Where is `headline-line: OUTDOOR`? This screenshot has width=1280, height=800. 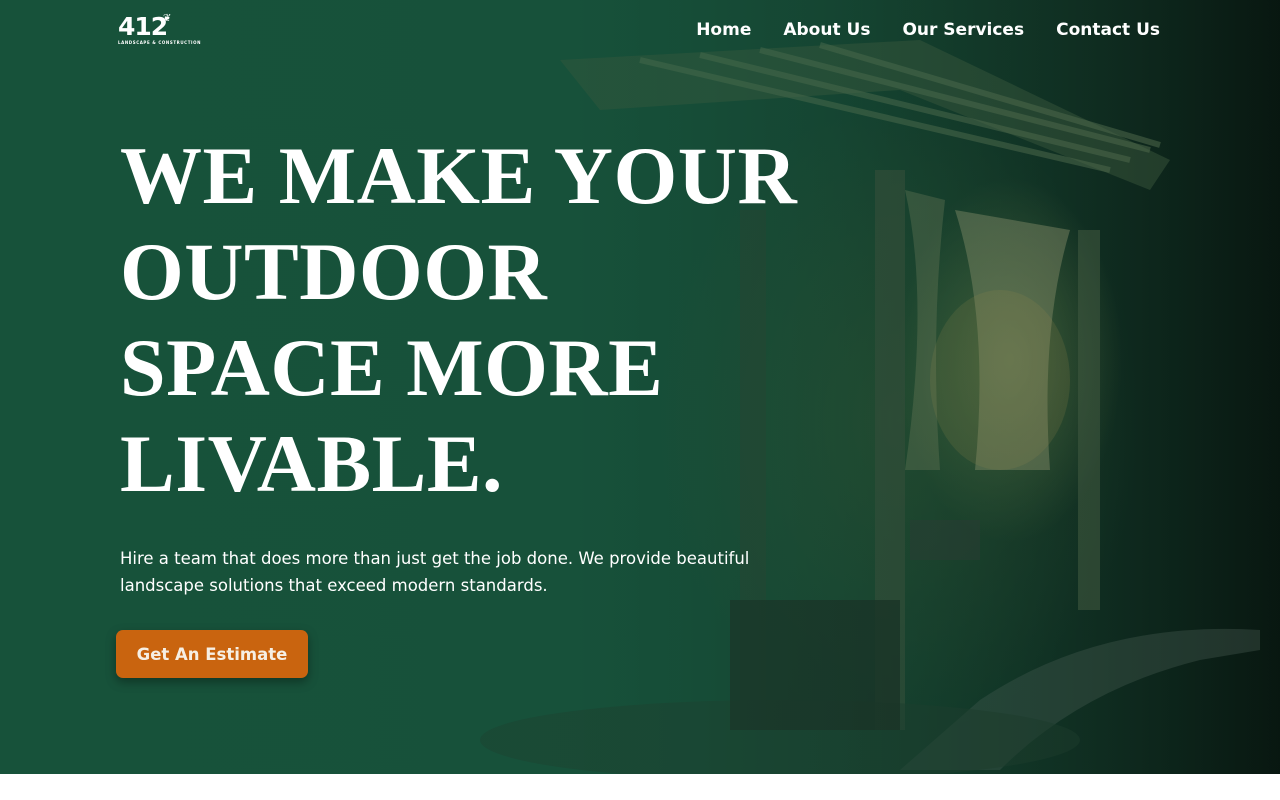
headline-line: OUTDOOR is located at coordinates (334, 271).